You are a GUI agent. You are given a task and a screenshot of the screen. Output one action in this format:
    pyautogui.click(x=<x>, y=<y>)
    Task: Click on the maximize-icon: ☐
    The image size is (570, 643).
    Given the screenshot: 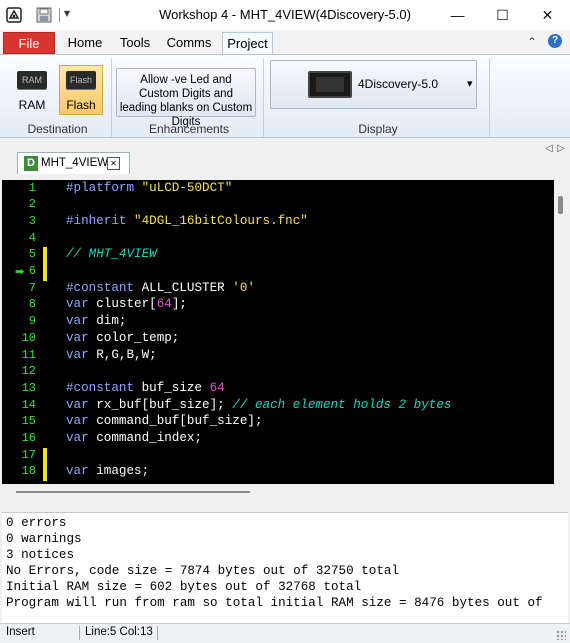 What is the action you would take?
    pyautogui.click(x=502, y=14)
    